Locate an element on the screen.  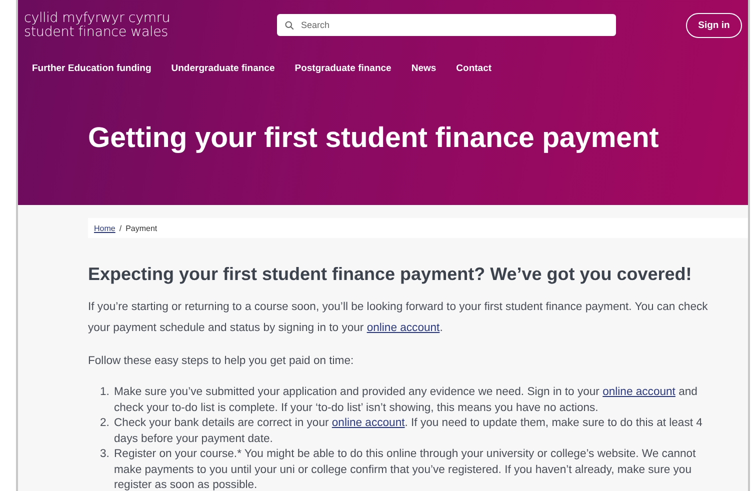
nav-link: Postgraduate finance is located at coordinates (343, 68).